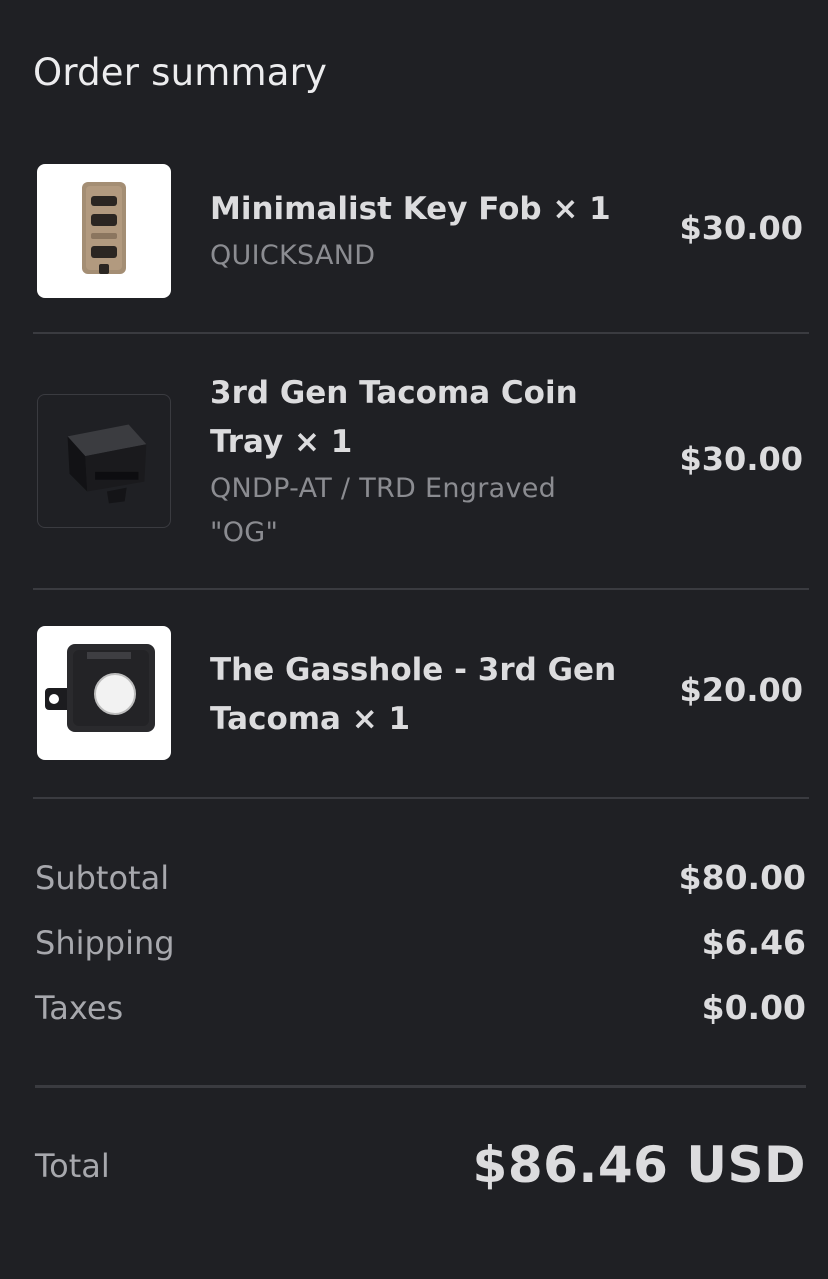 The image size is (828, 1279). I want to click on gas-door-icon, so click(100, 688).